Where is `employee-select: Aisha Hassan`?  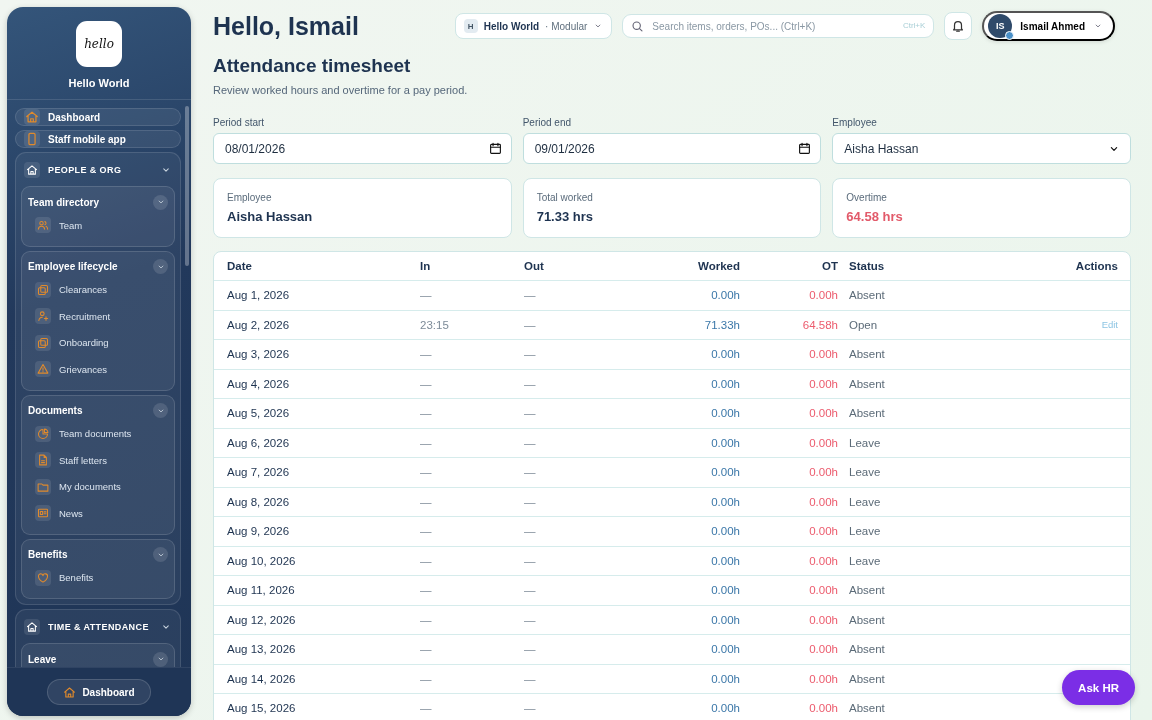
employee-select: Aisha Hassan is located at coordinates (981, 148).